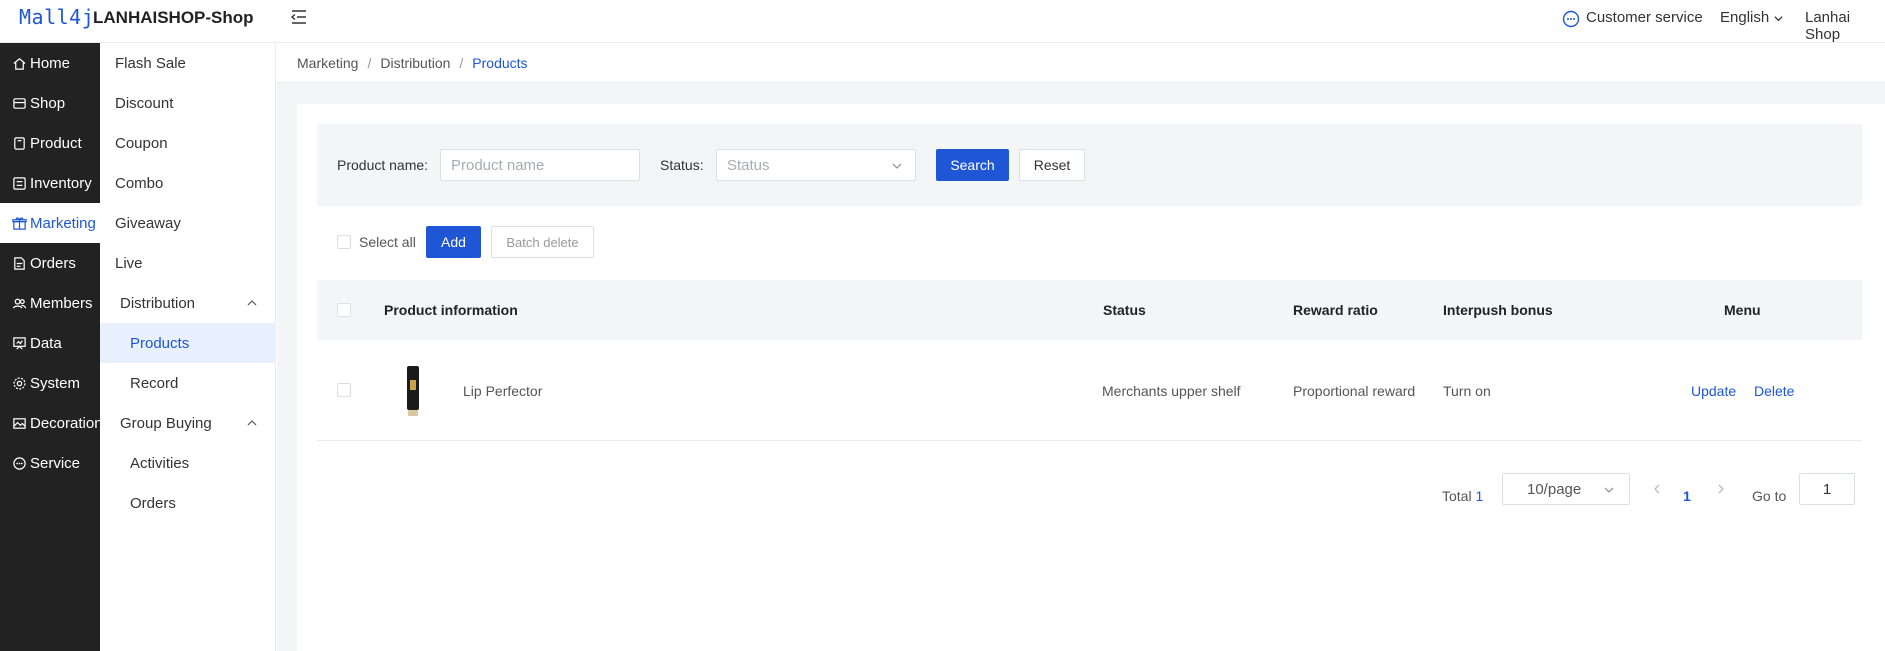  What do you see at coordinates (56, 143) in the screenshot?
I see `nav-product-label: Product` at bounding box center [56, 143].